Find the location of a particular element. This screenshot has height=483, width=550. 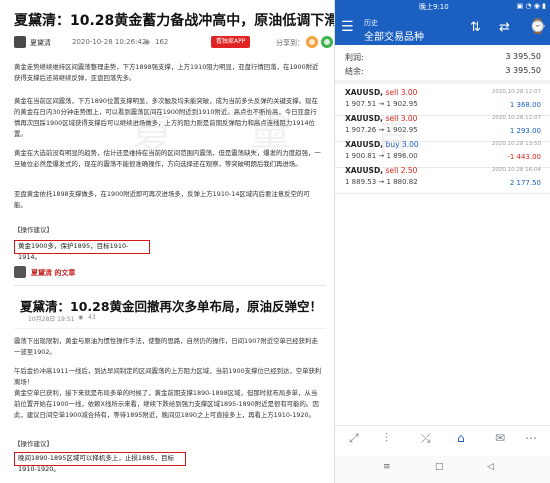

article1-views: 162 is located at coordinates (162, 42).